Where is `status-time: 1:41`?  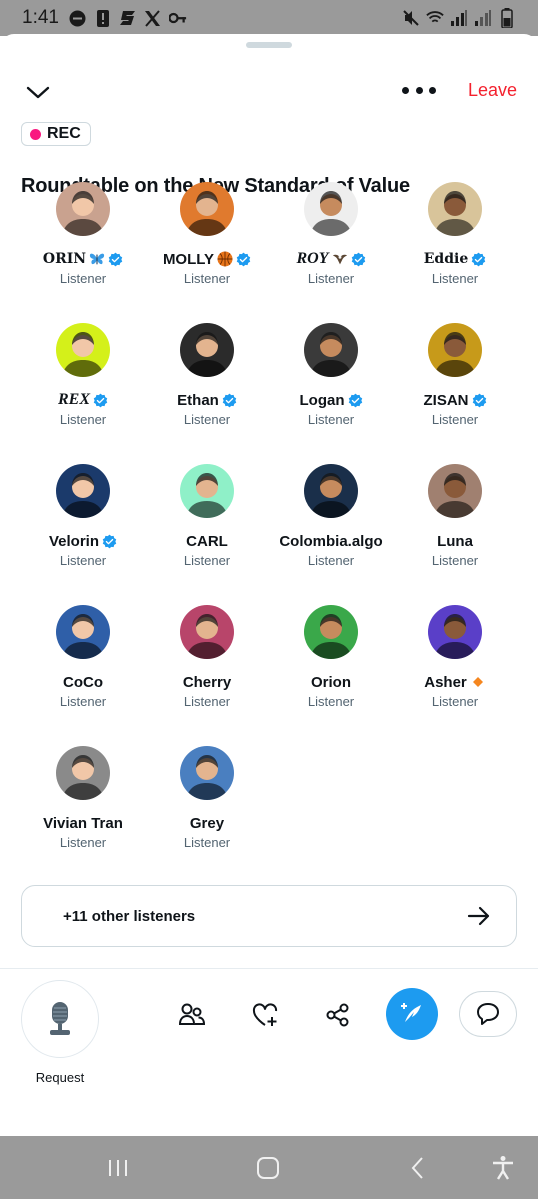 status-time: 1:41 is located at coordinates (40, 17).